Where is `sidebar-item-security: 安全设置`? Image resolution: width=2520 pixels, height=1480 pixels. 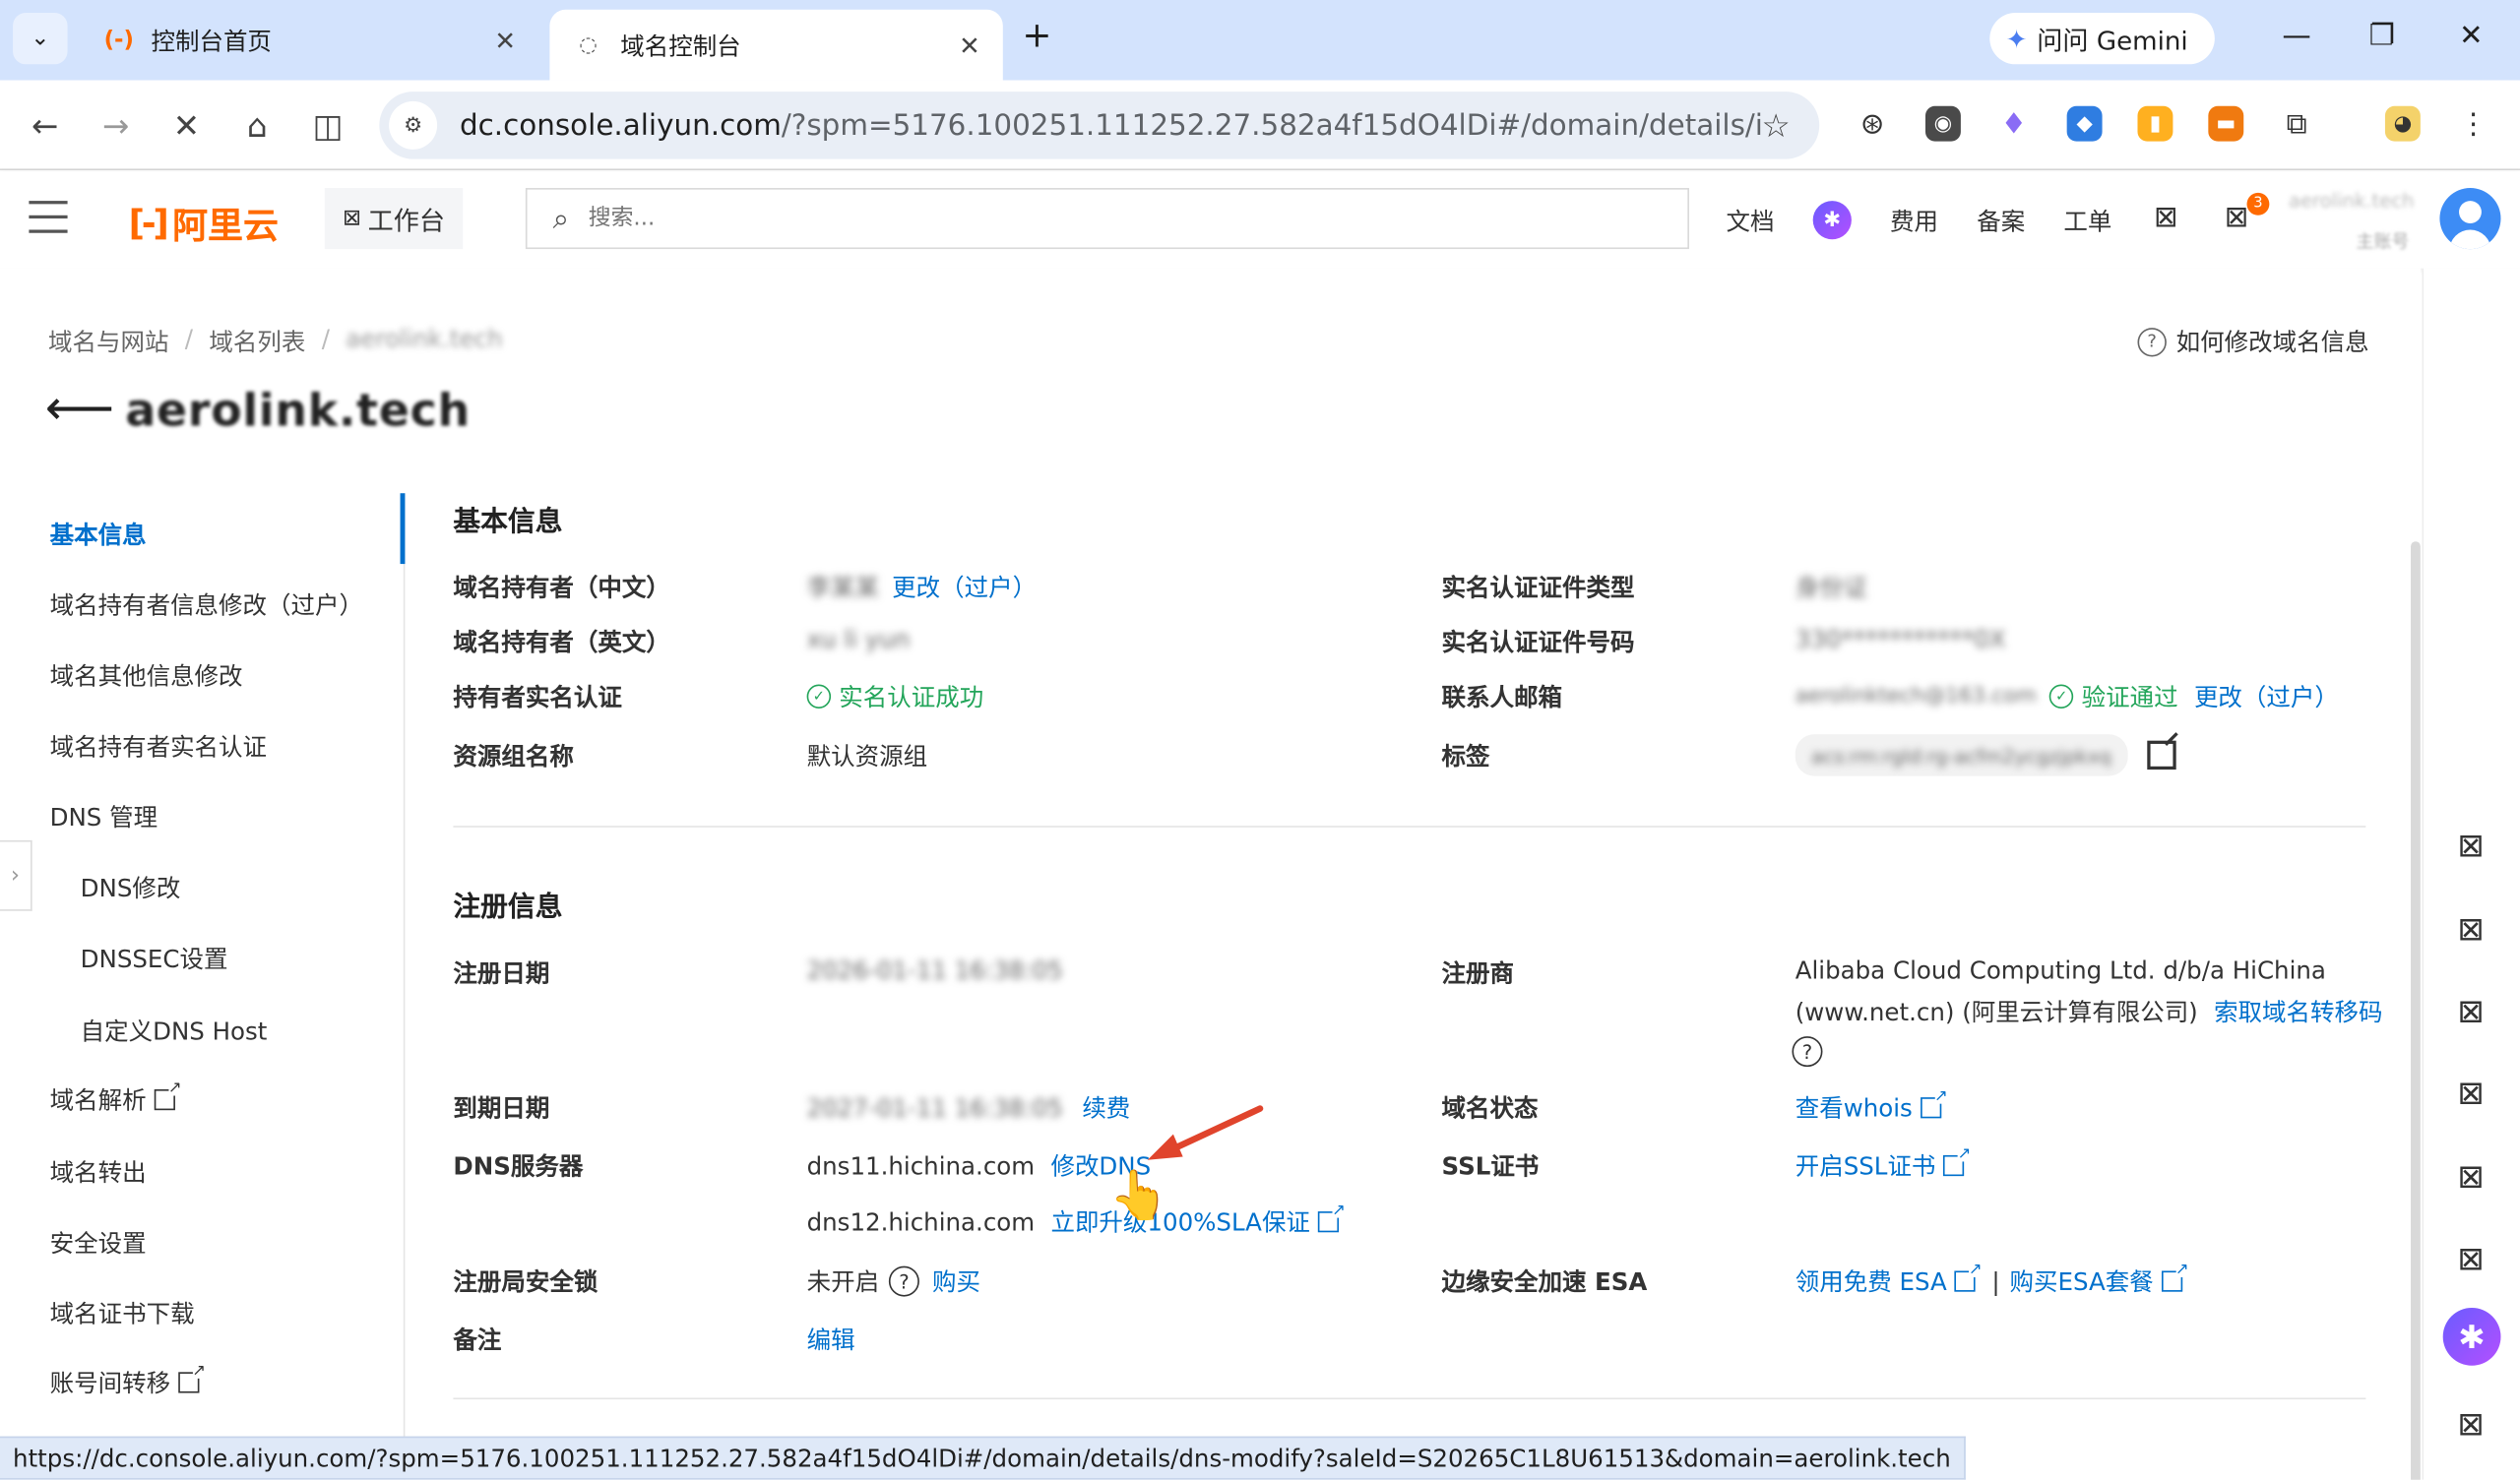 sidebar-item-security: 安全设置 is located at coordinates (98, 1243).